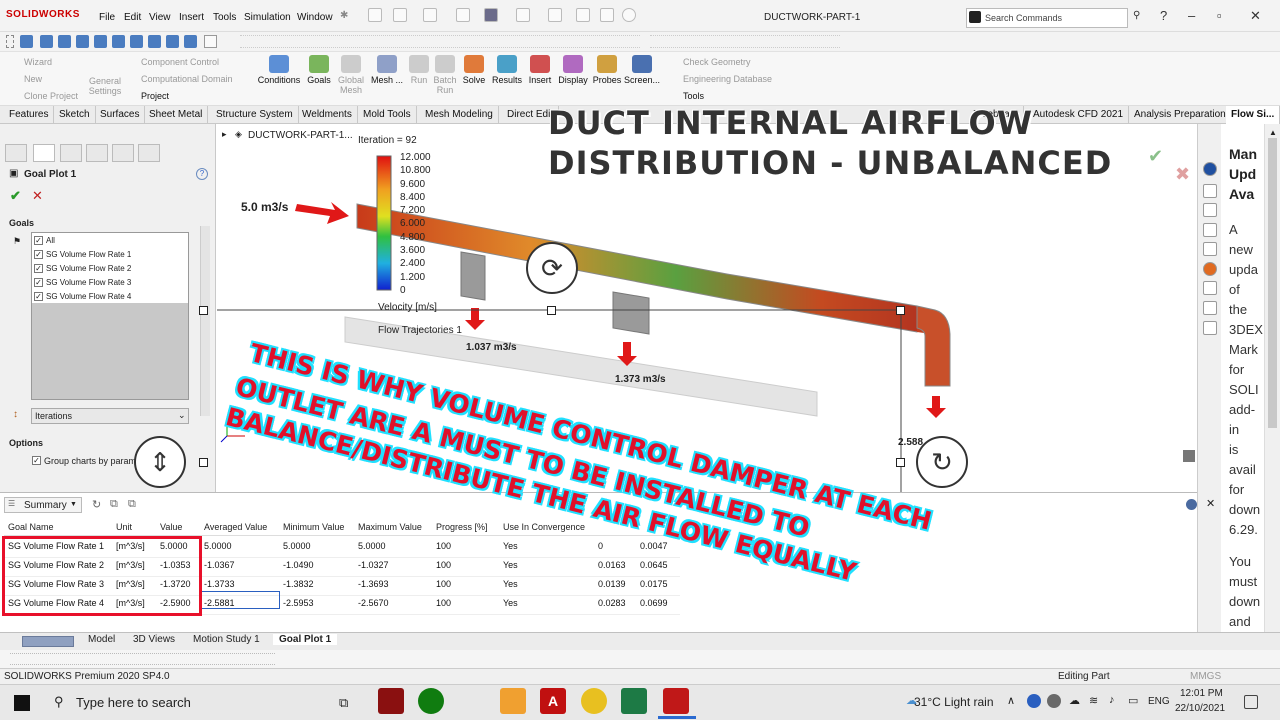  I want to click on table-cell: -1.3693, so click(373, 584).